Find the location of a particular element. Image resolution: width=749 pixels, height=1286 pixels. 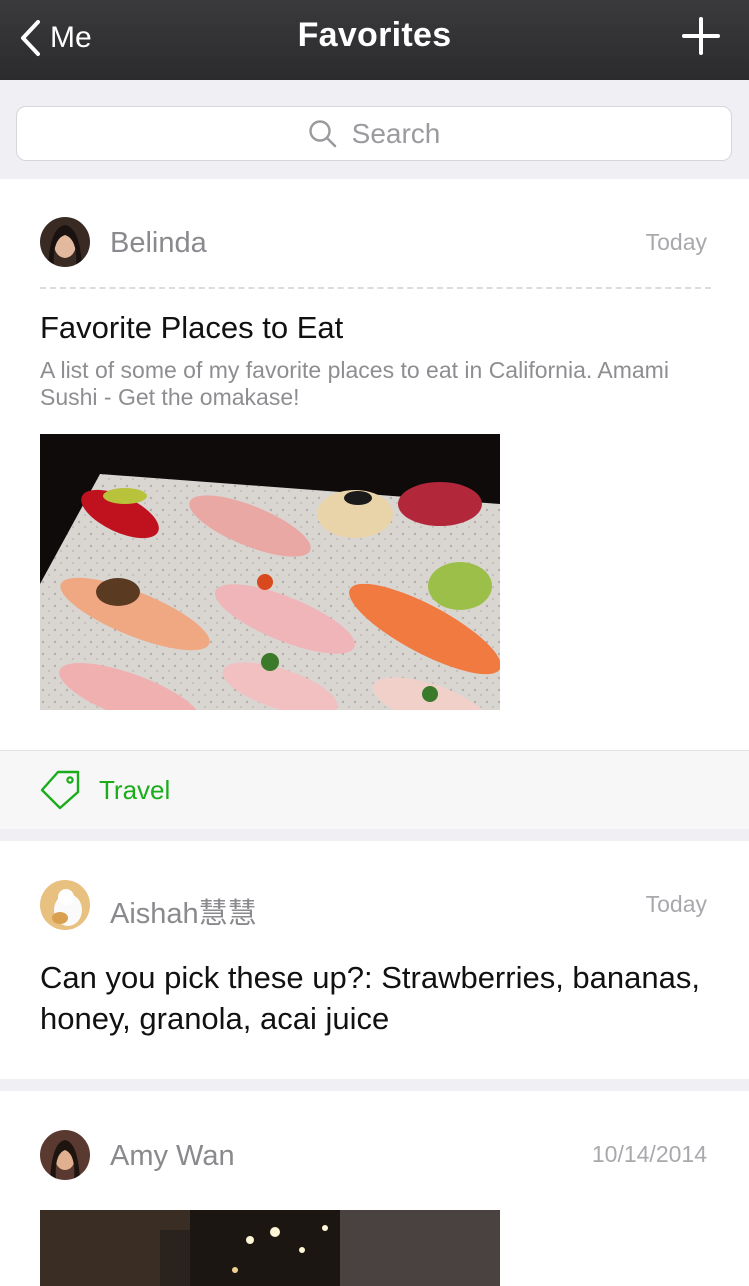

search-placeholder: Search is located at coordinates (396, 133).